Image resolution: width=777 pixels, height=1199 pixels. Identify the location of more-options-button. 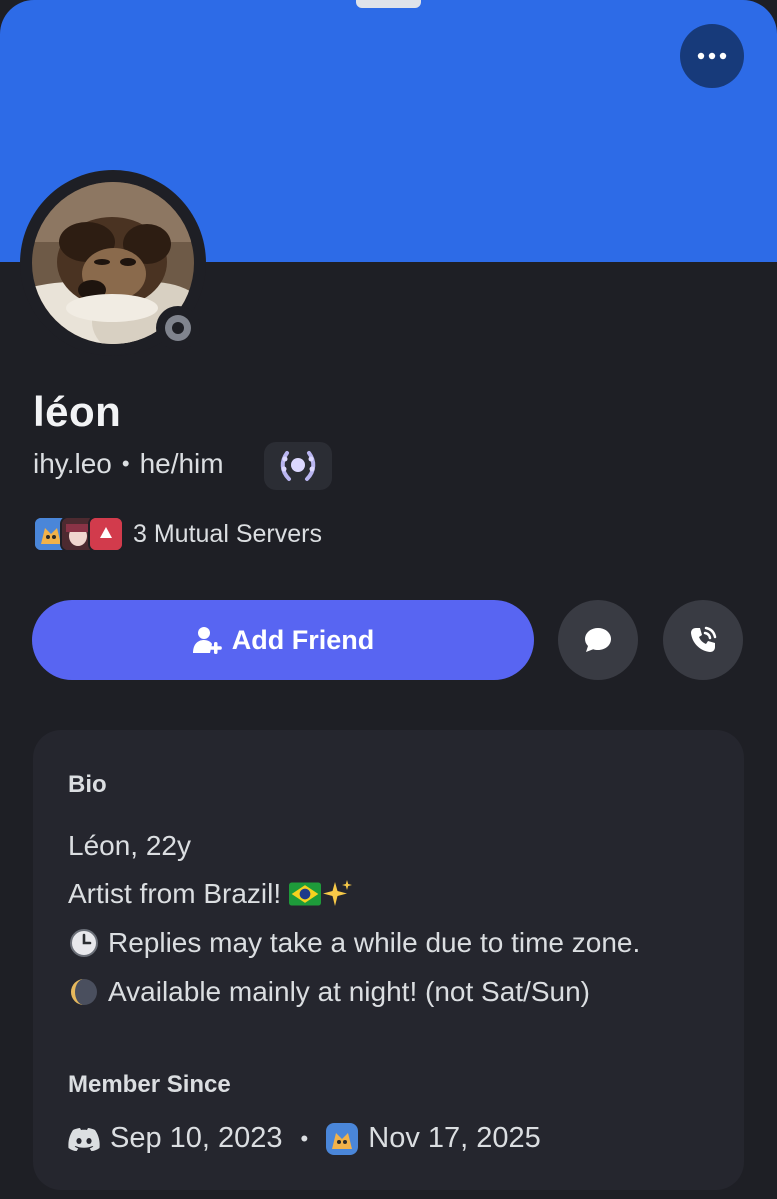
(712, 56).